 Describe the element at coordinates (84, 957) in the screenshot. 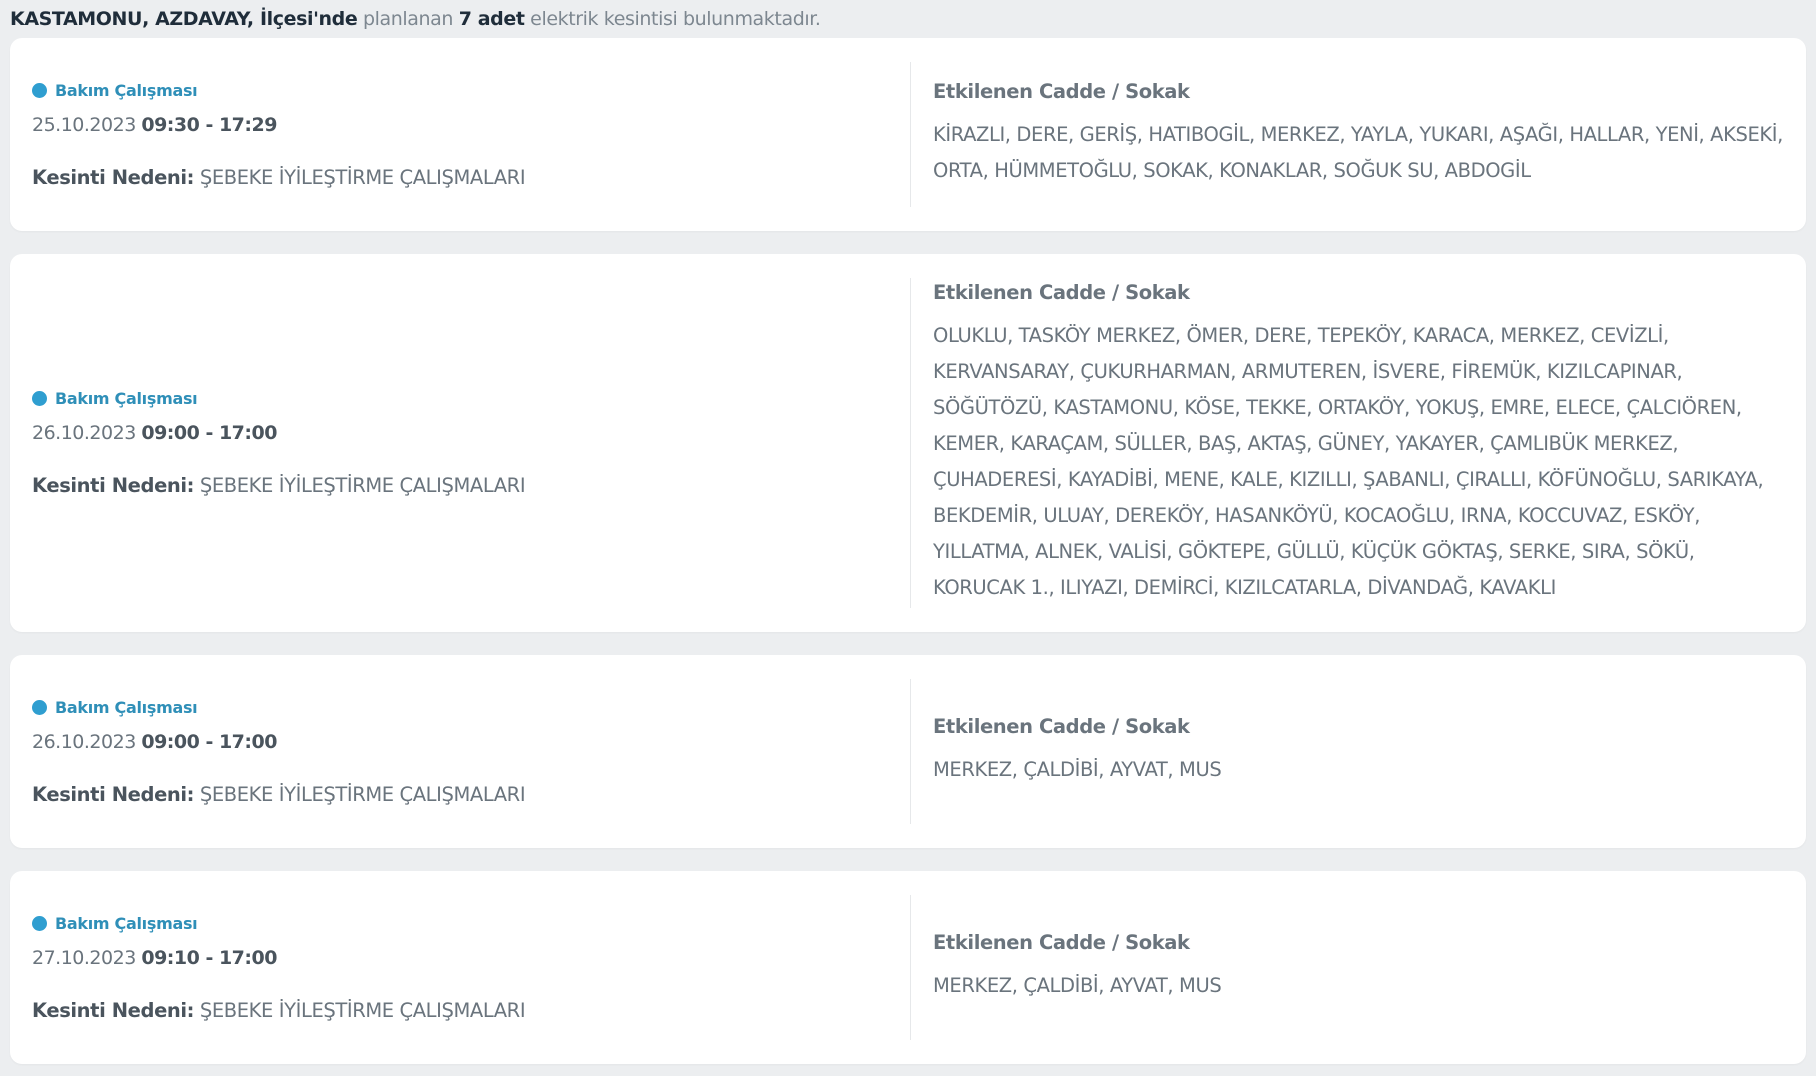

I see `outage-date: 27.10.2023` at that location.